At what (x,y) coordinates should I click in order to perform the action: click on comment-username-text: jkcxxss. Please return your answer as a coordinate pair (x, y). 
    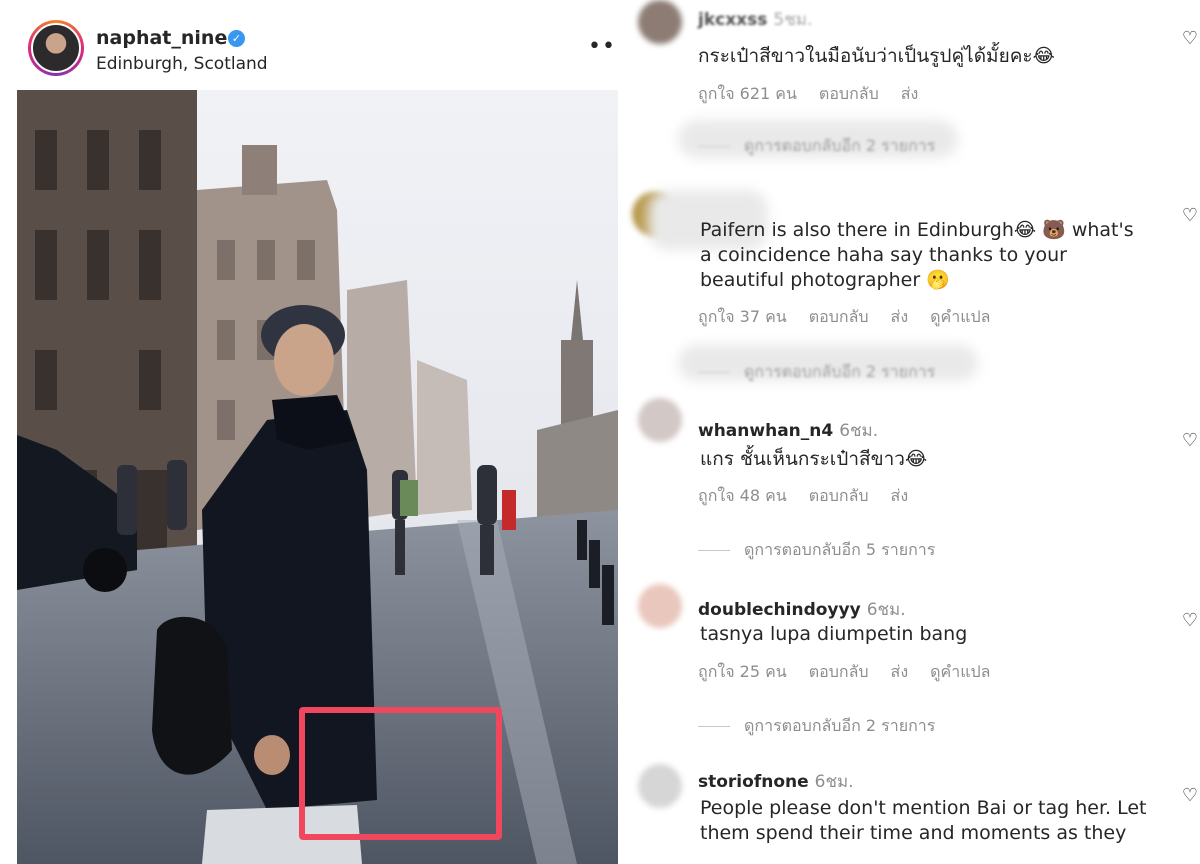
    Looking at the image, I should click on (733, 20).